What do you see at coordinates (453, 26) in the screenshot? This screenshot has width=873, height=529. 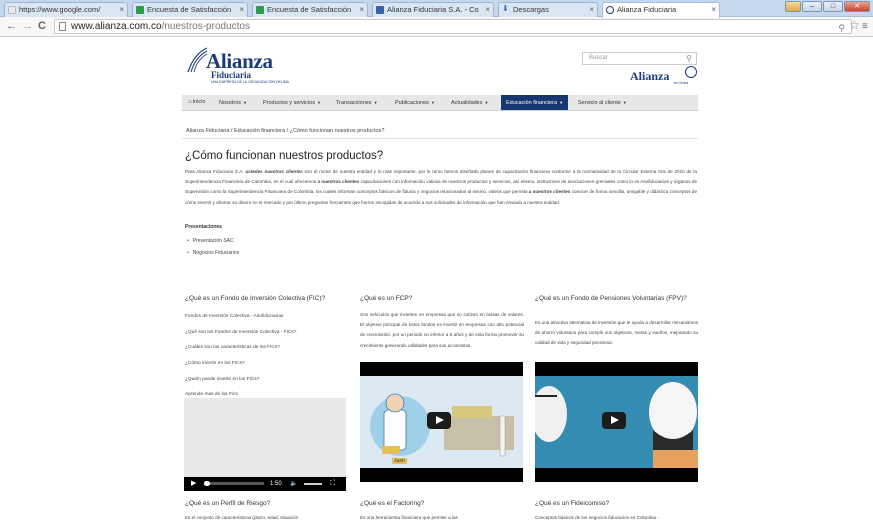 I see `address-bar: www.alianza.com.co/nuestros-productos ⚲` at bounding box center [453, 26].